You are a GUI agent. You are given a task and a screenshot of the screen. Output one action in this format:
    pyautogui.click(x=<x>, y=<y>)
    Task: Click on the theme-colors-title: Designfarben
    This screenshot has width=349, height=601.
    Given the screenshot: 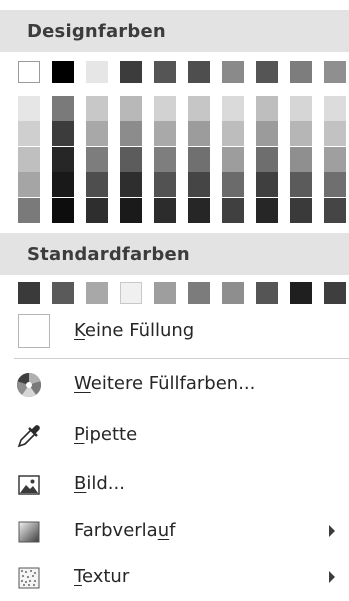 What is the action you would take?
    pyautogui.click(x=96, y=31)
    